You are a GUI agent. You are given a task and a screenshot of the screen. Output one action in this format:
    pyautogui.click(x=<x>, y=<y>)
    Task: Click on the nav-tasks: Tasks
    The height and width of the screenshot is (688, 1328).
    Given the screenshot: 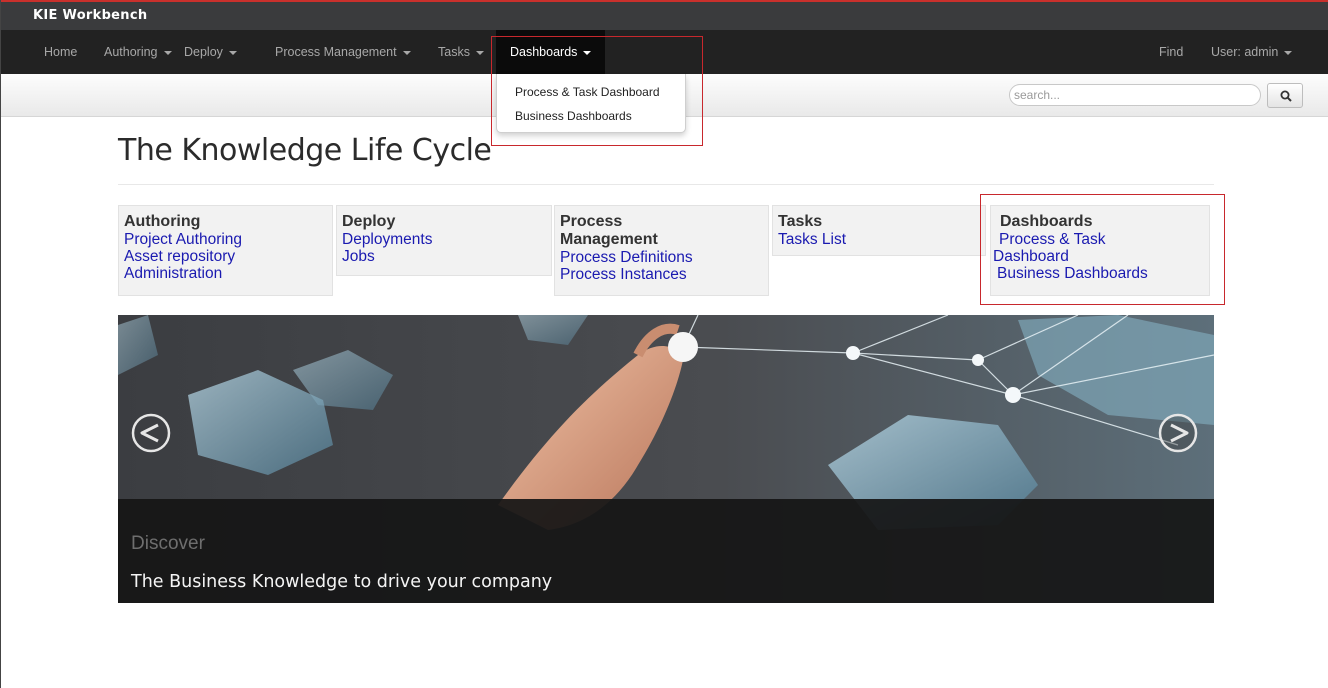 What is the action you would take?
    pyautogui.click(x=461, y=52)
    